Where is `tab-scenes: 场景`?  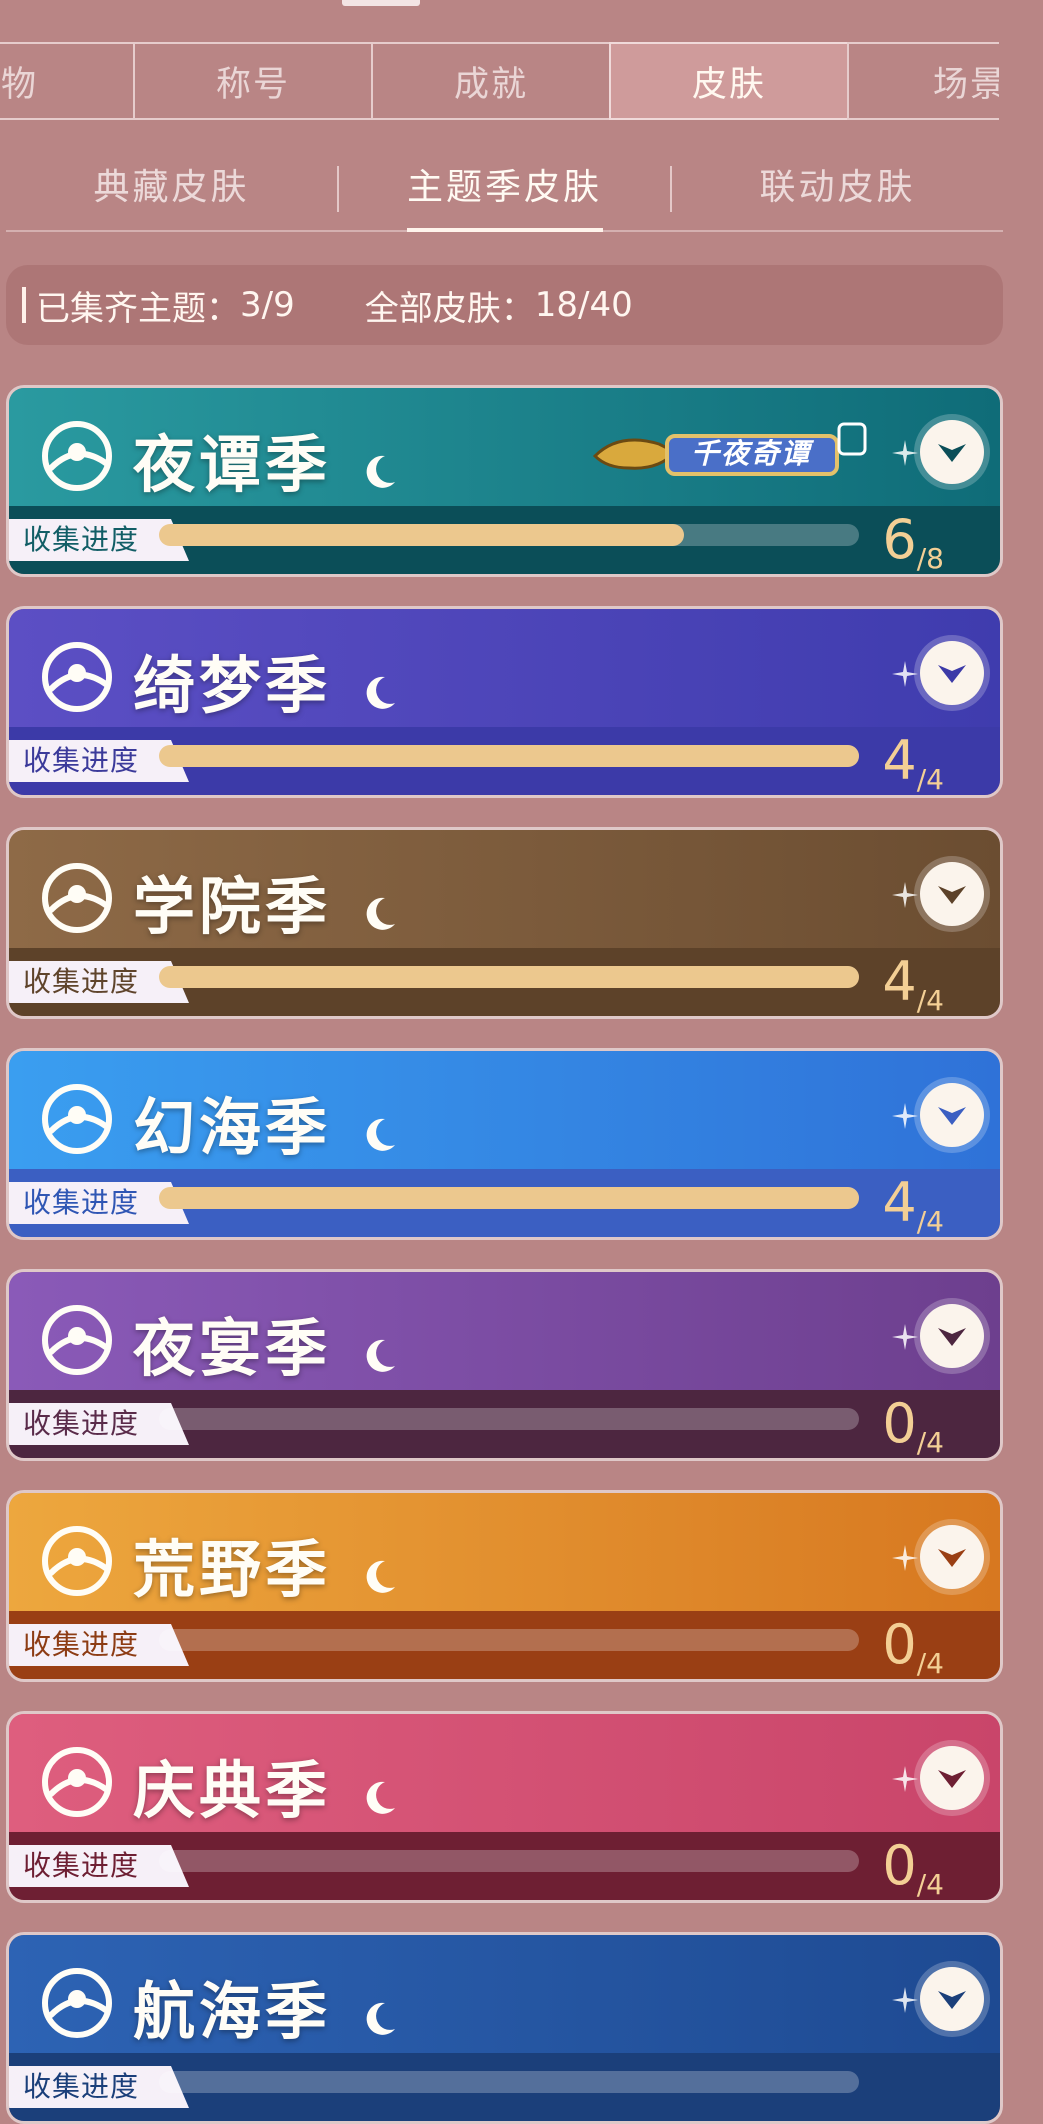 tab-scenes: 场景 is located at coordinates (923, 81).